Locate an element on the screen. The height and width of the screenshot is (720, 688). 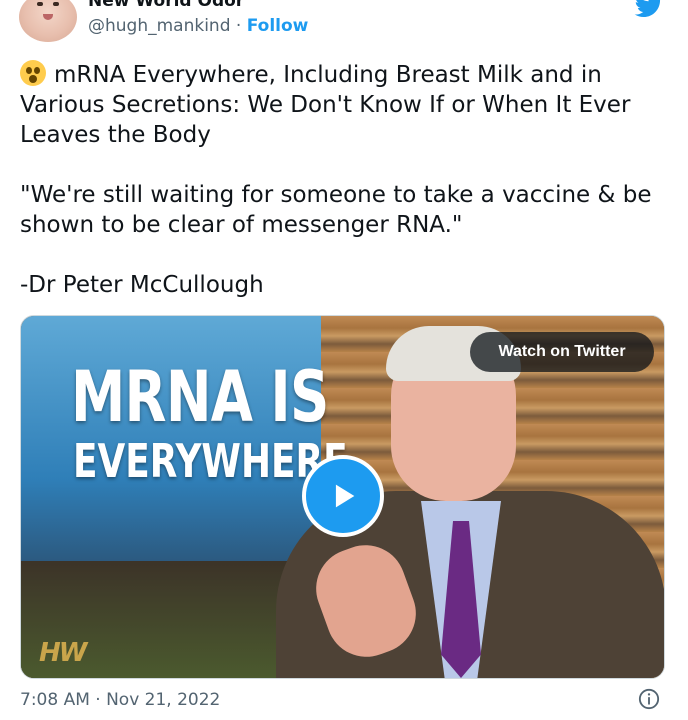
watch-on-twitter-button: Watch on Twitter is located at coordinates (562, 352).